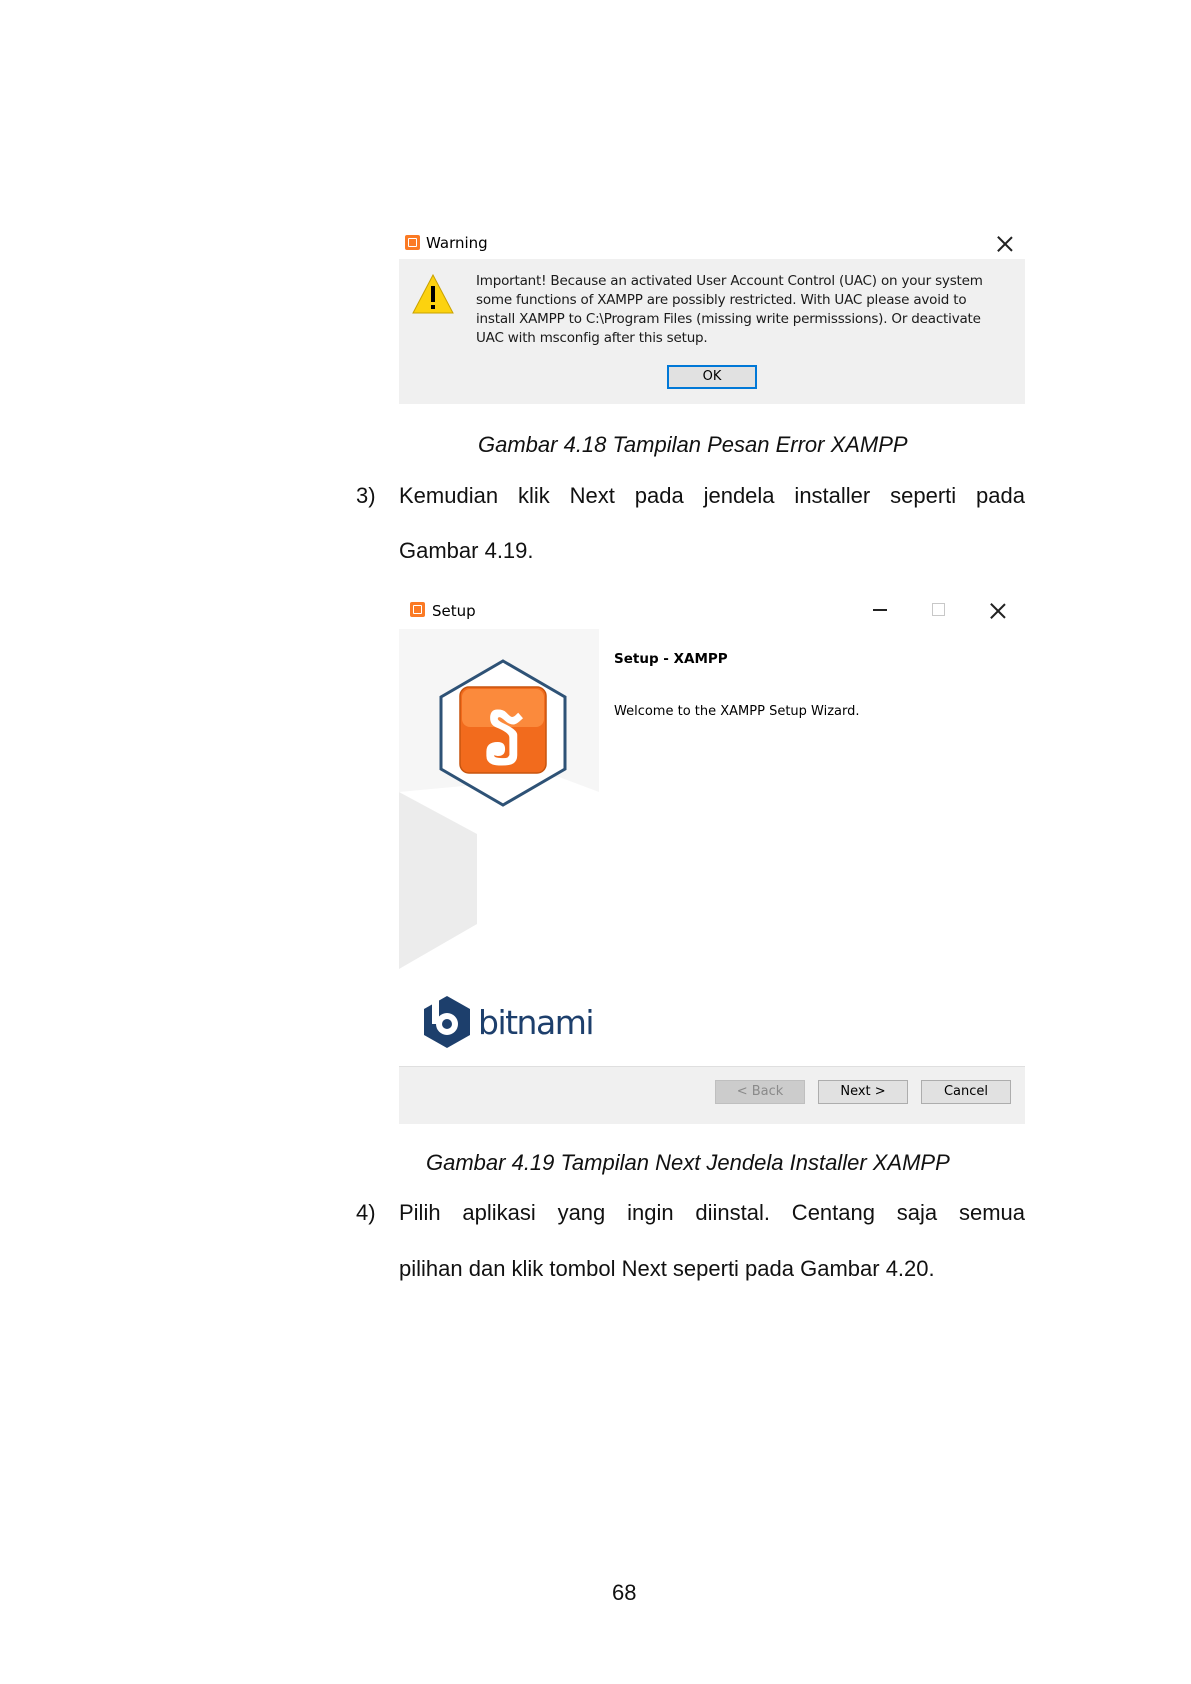 This screenshot has height=1684, width=1191. What do you see at coordinates (938, 609) in the screenshot?
I see `maximize-icon` at bounding box center [938, 609].